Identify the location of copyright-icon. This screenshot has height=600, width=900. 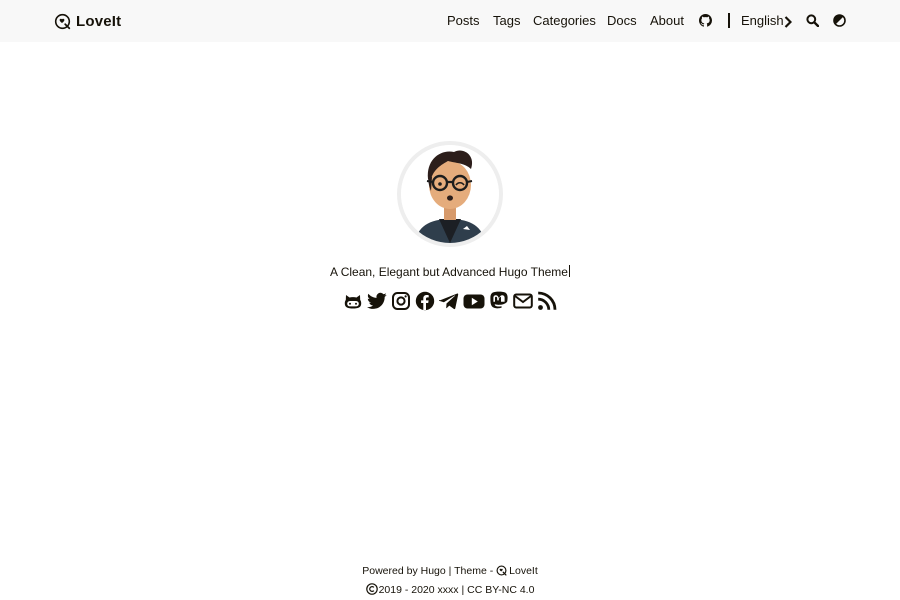
(371, 591).